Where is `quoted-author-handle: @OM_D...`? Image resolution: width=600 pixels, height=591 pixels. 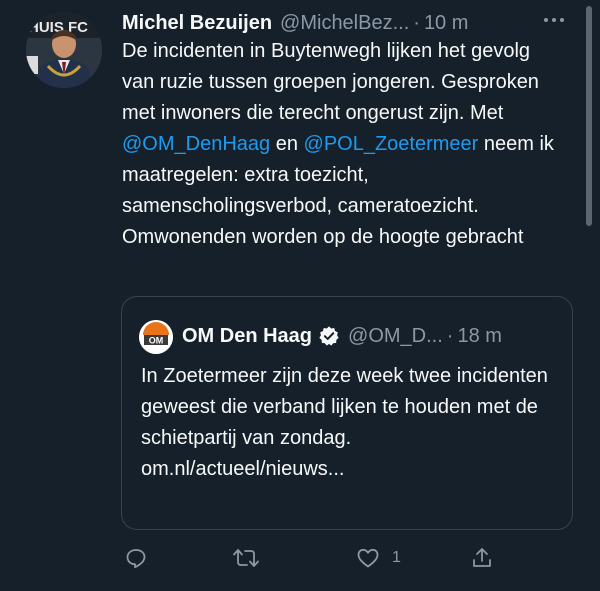 quoted-author-handle: @OM_D... is located at coordinates (395, 336).